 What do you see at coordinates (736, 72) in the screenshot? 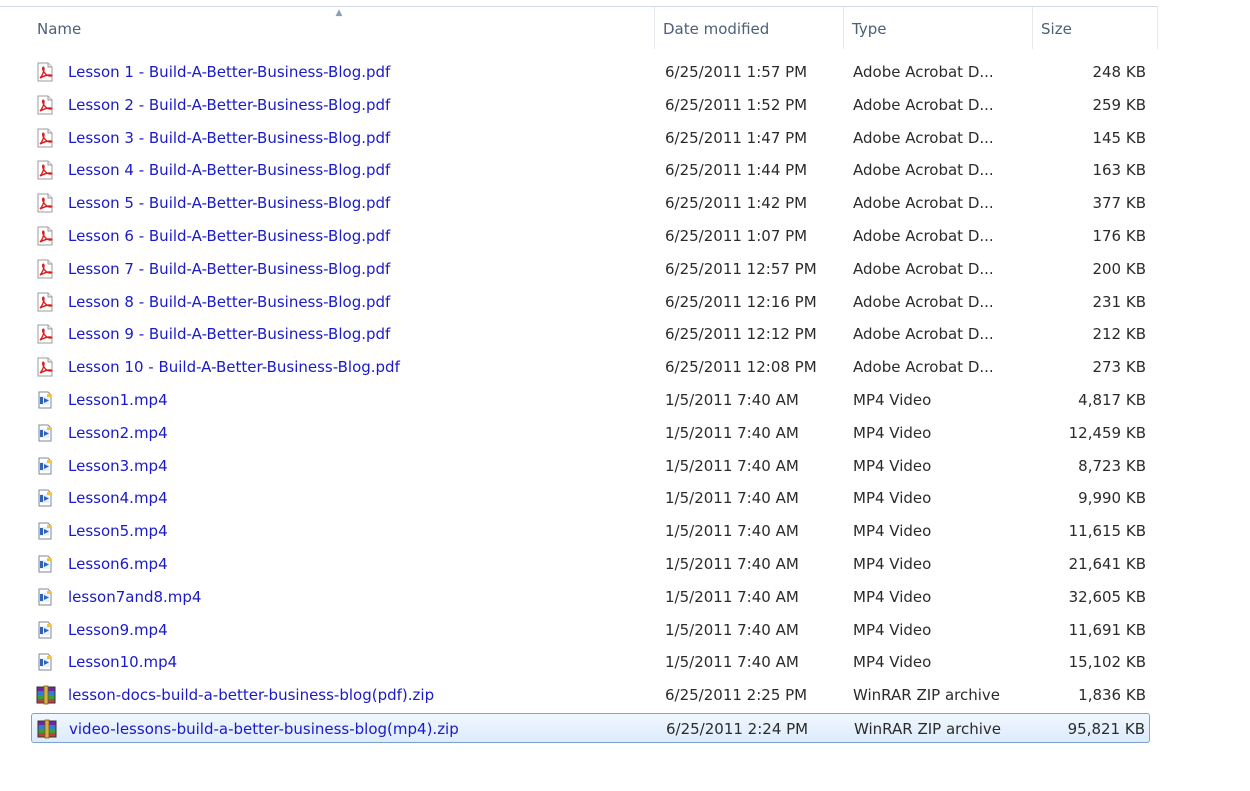
I see `file-date-modified: 6/25/2011 1:57 PM` at bounding box center [736, 72].